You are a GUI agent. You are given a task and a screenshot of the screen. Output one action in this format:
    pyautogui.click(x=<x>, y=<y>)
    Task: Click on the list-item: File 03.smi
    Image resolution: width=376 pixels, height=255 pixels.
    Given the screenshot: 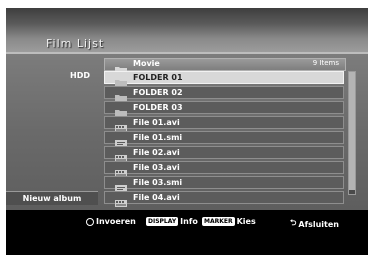 What is the action you would take?
    pyautogui.click(x=224, y=184)
    